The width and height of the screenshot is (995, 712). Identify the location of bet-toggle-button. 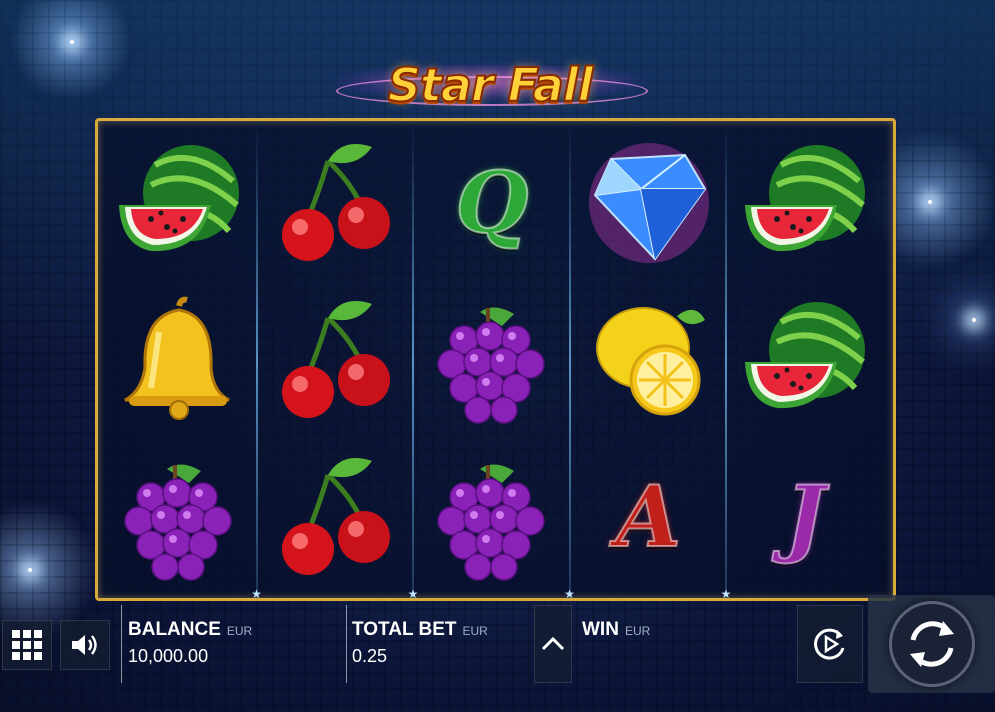
(553, 644).